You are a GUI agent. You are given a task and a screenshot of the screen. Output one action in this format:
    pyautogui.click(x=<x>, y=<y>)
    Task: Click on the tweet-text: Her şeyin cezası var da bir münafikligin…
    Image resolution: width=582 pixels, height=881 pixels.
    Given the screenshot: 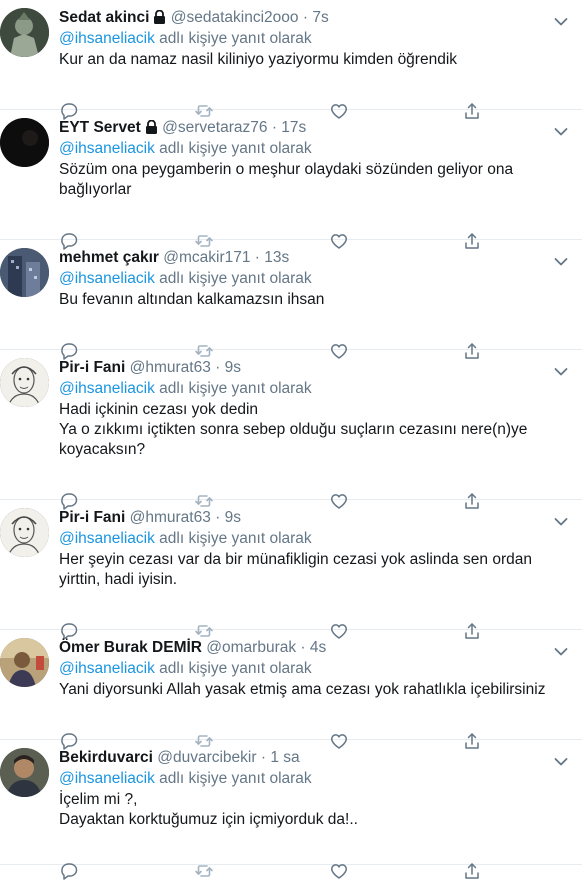 What is the action you would take?
    pyautogui.click(x=313, y=570)
    